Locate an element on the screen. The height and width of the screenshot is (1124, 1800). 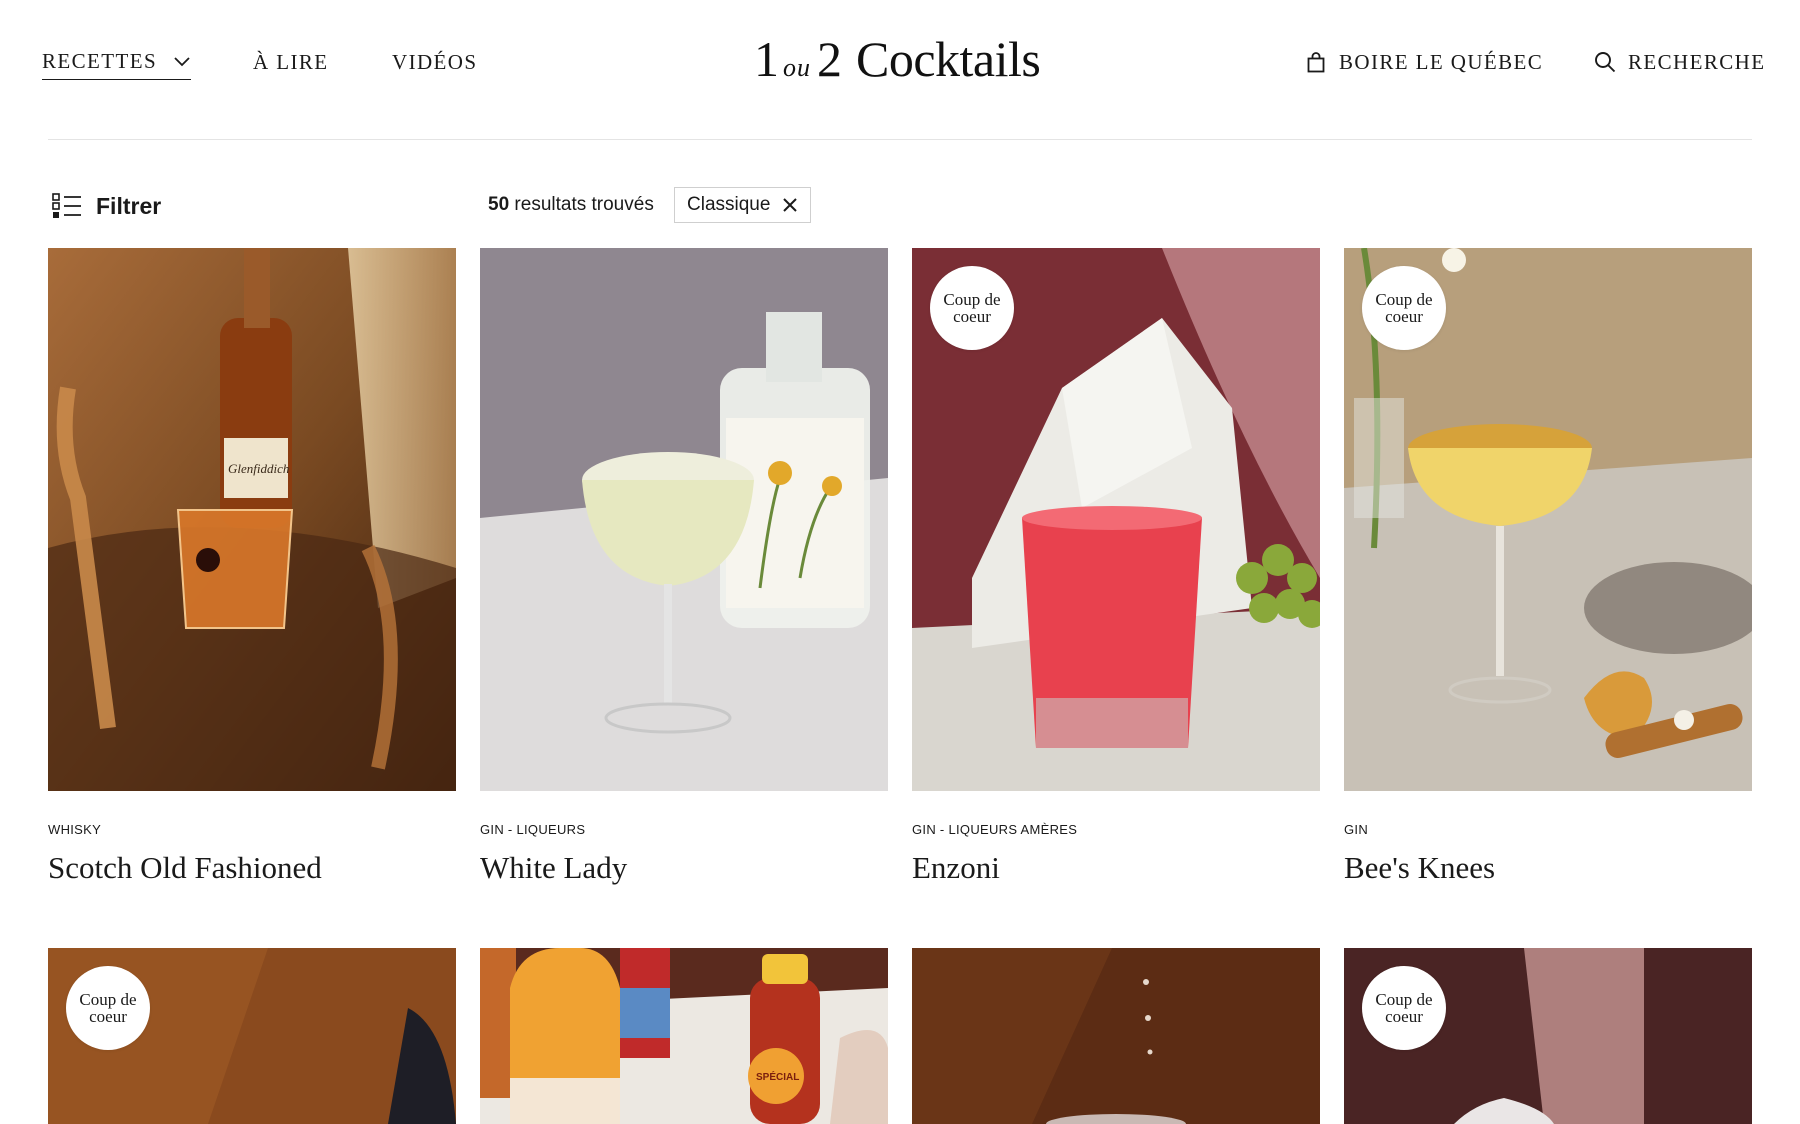
recipe-category: WHISKY is located at coordinates (75, 829).